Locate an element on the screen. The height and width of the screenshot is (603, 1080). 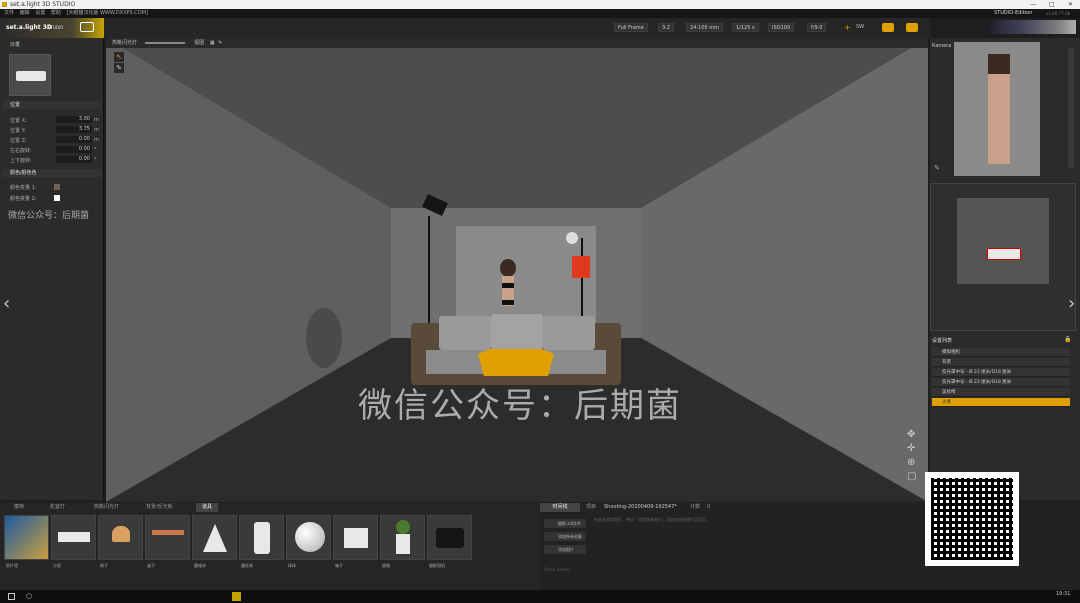
box-icon is located at coordinates (356, 538).